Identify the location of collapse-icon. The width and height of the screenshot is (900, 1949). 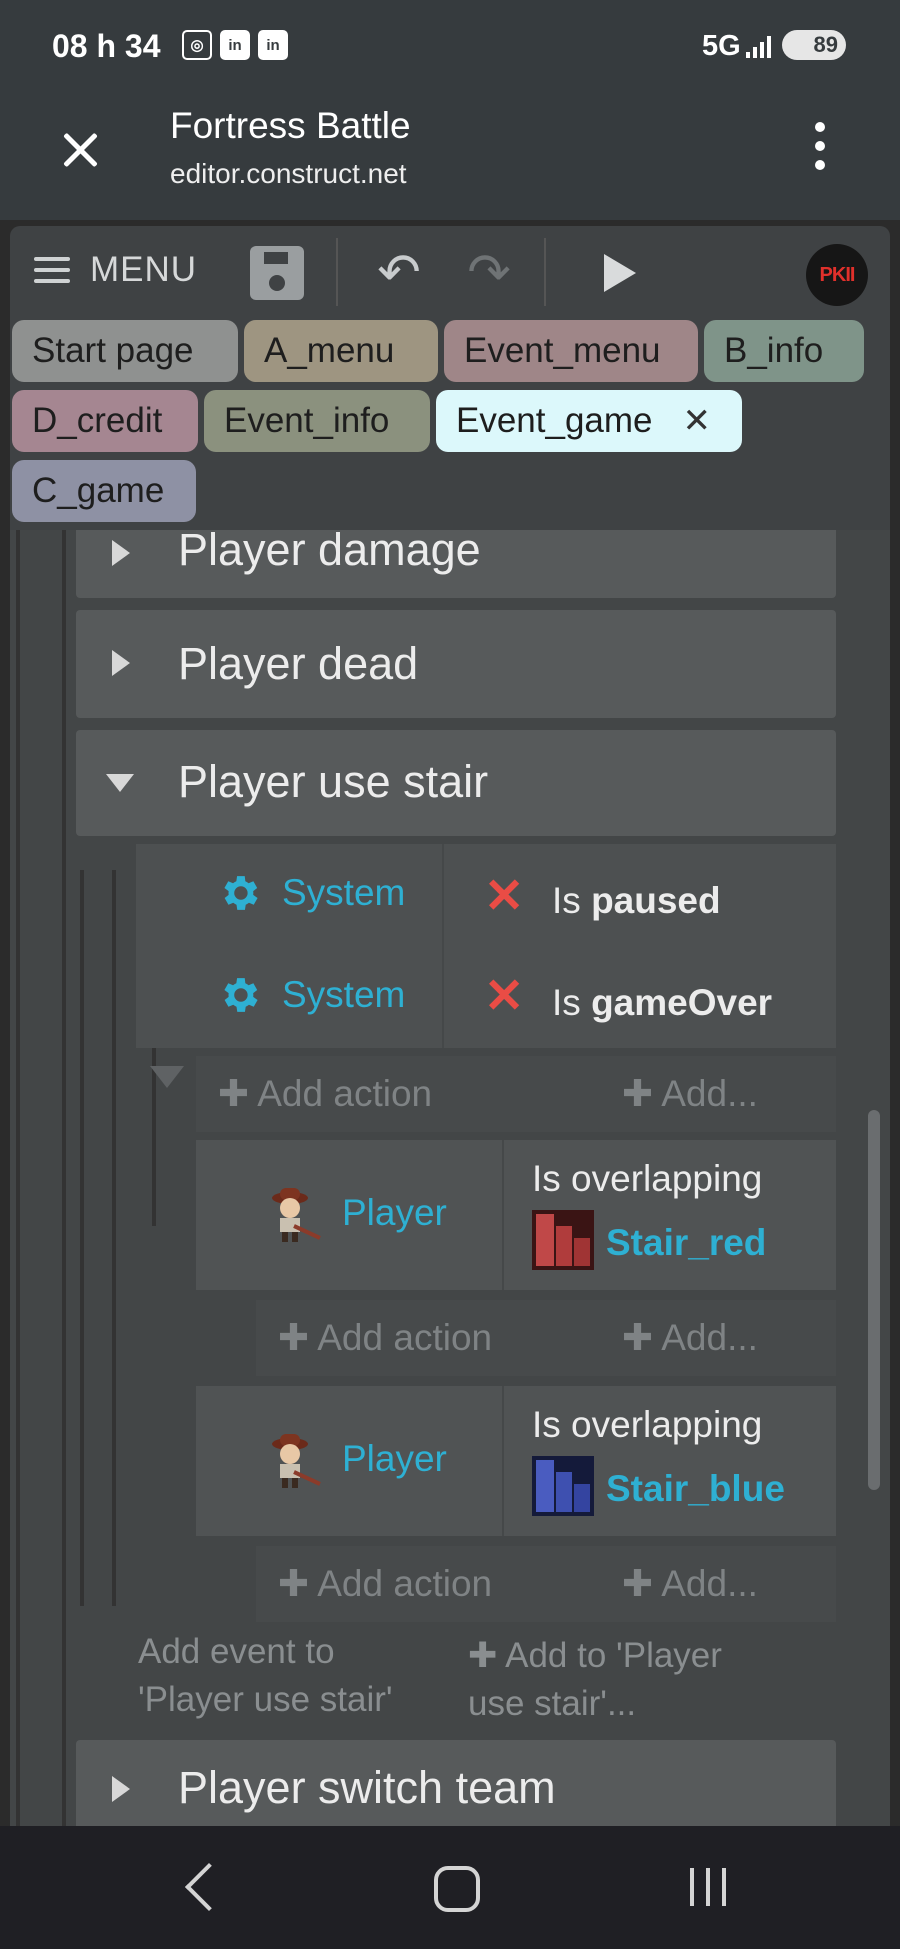
(120, 783).